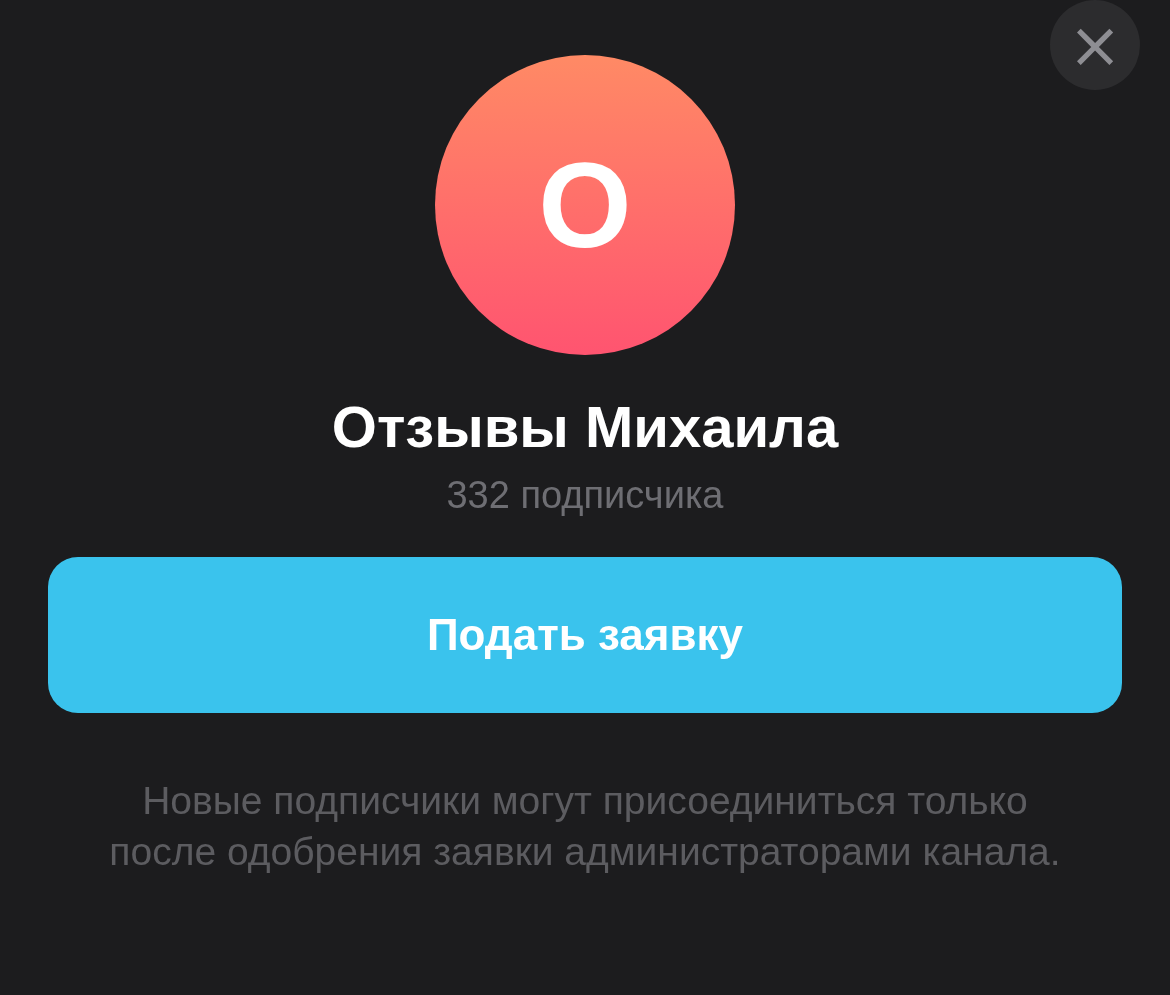  I want to click on info-text: Новые подписчики могут присоединиться только после одобрения заявки администраторами канала., so click(585, 826).